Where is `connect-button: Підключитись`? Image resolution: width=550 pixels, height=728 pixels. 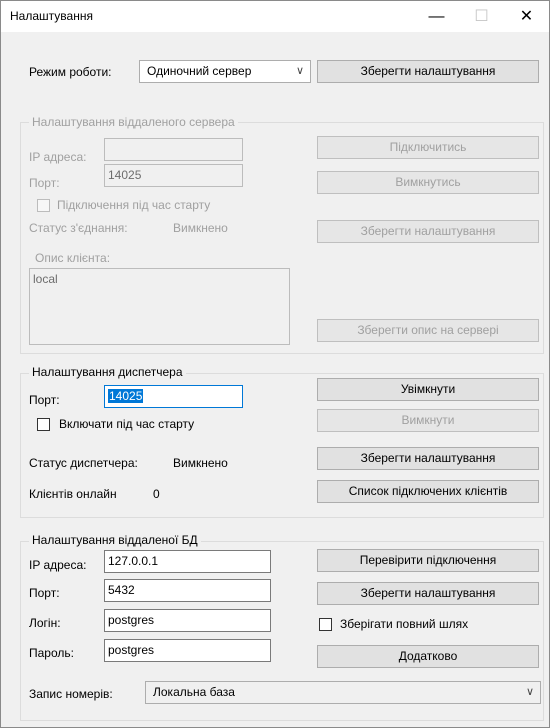 connect-button: Підключитись is located at coordinates (428, 147).